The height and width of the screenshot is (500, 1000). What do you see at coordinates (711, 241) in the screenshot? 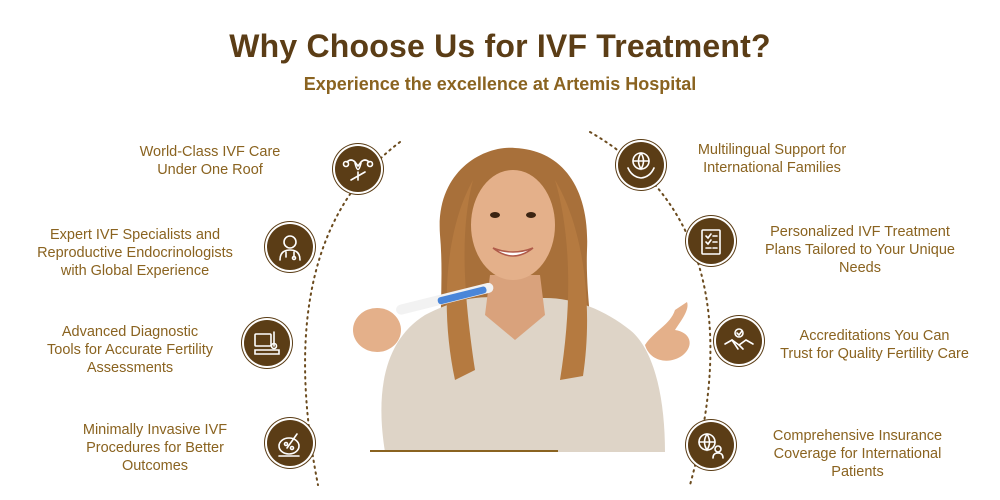
I see `checklist-icon` at bounding box center [711, 241].